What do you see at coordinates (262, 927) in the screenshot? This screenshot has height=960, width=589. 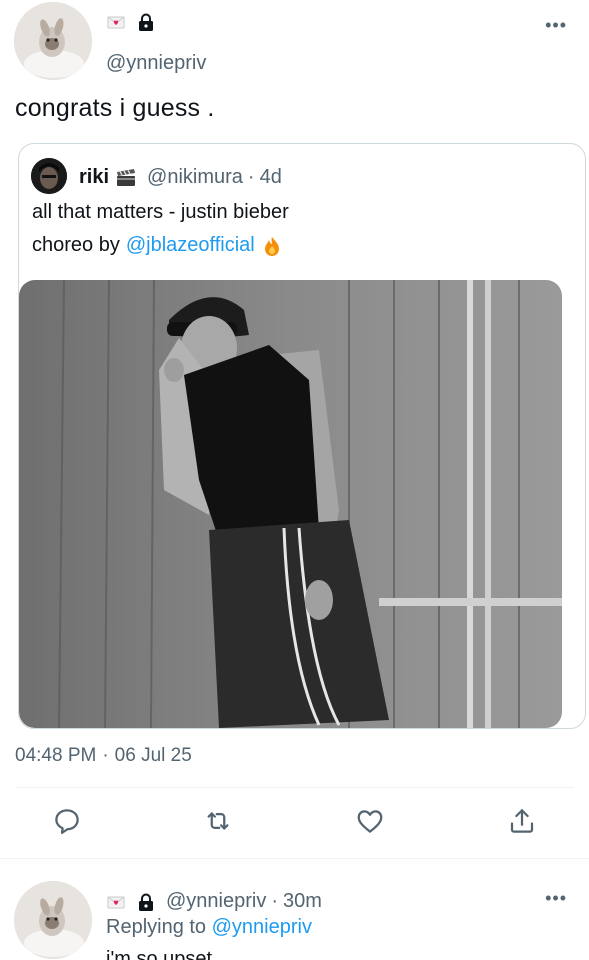 I see `replying-to-mention: @ynniepriv` at bounding box center [262, 927].